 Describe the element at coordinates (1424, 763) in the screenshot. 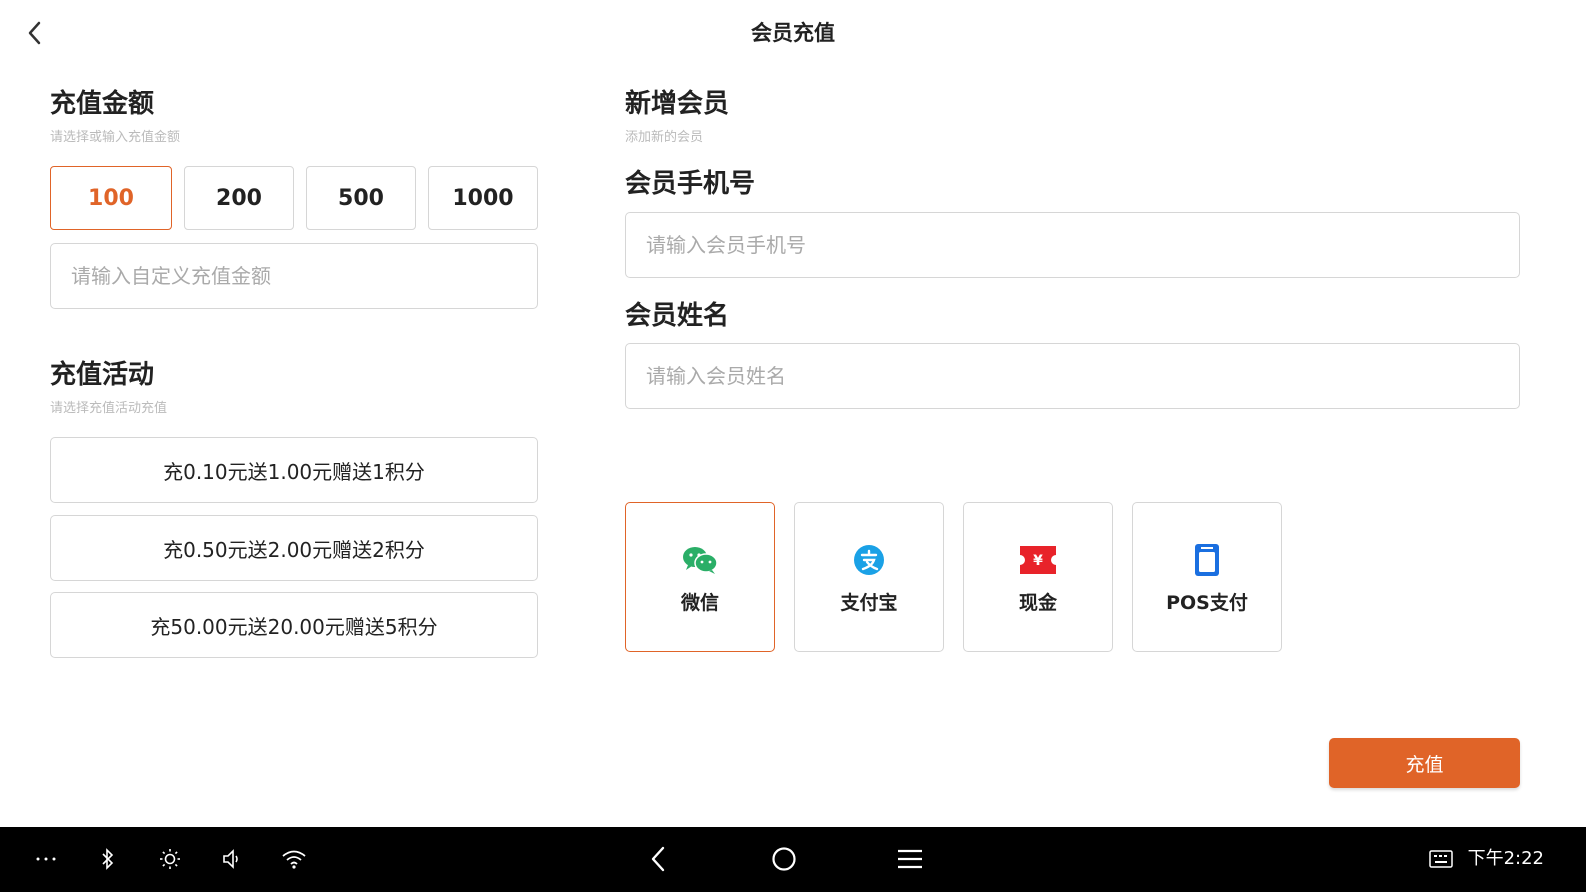

I see `recharge-submit-button: 充值` at that location.